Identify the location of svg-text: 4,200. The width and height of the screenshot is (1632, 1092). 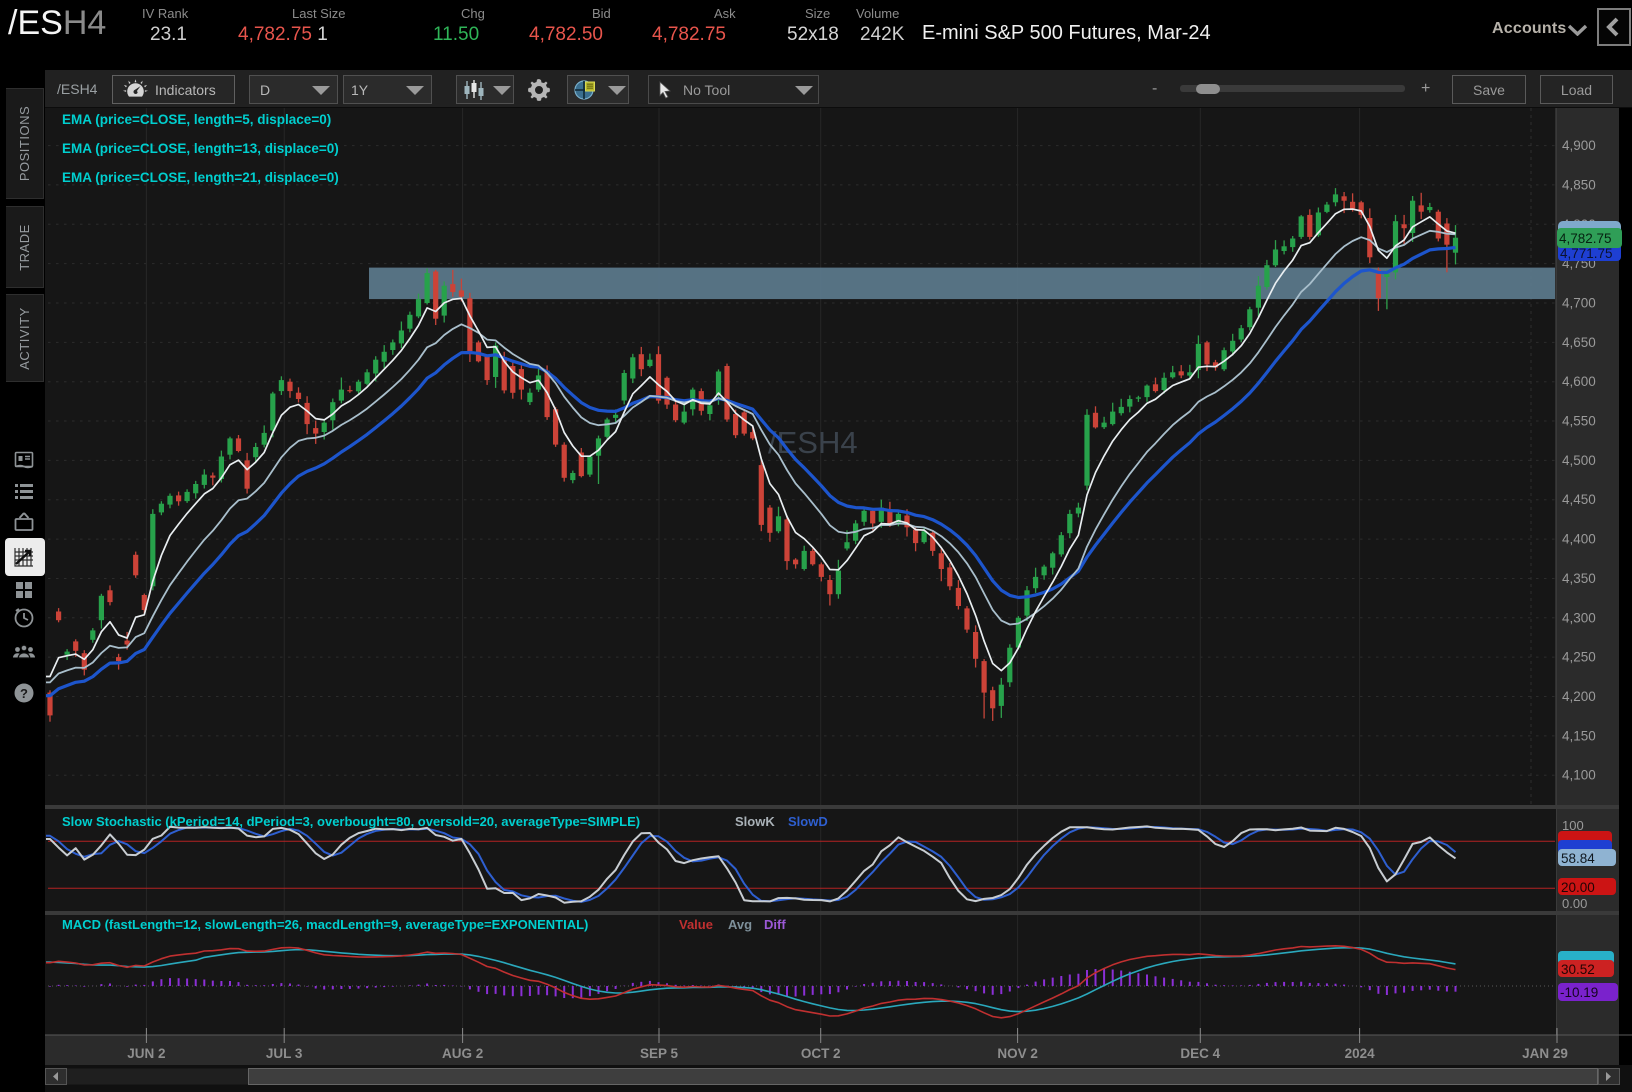
(1579, 696).